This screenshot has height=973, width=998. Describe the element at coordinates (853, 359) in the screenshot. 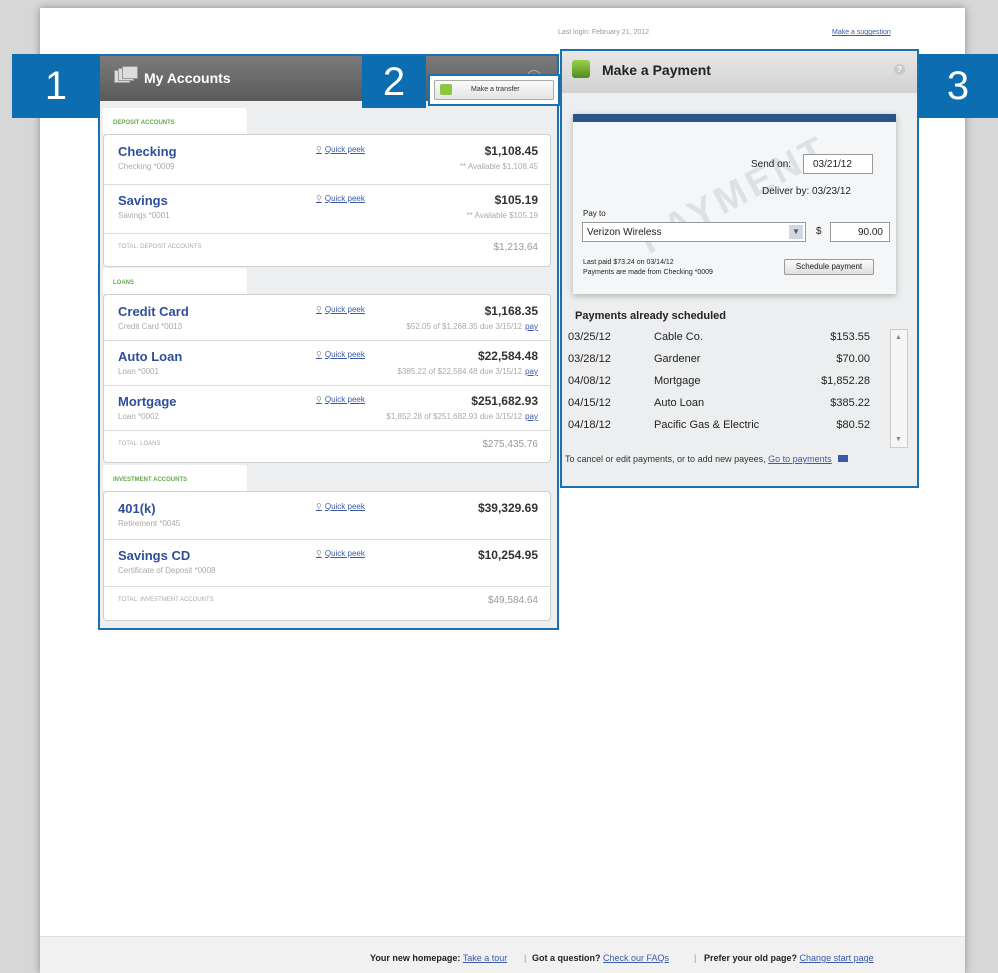

I see `scheduled-amount: $70.00` at that location.